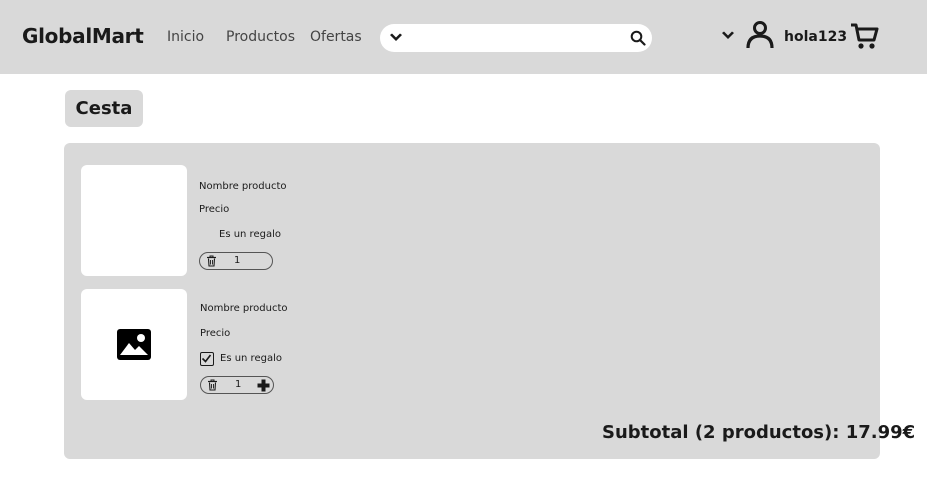  What do you see at coordinates (263, 385) in the screenshot?
I see `plus-icon` at bounding box center [263, 385].